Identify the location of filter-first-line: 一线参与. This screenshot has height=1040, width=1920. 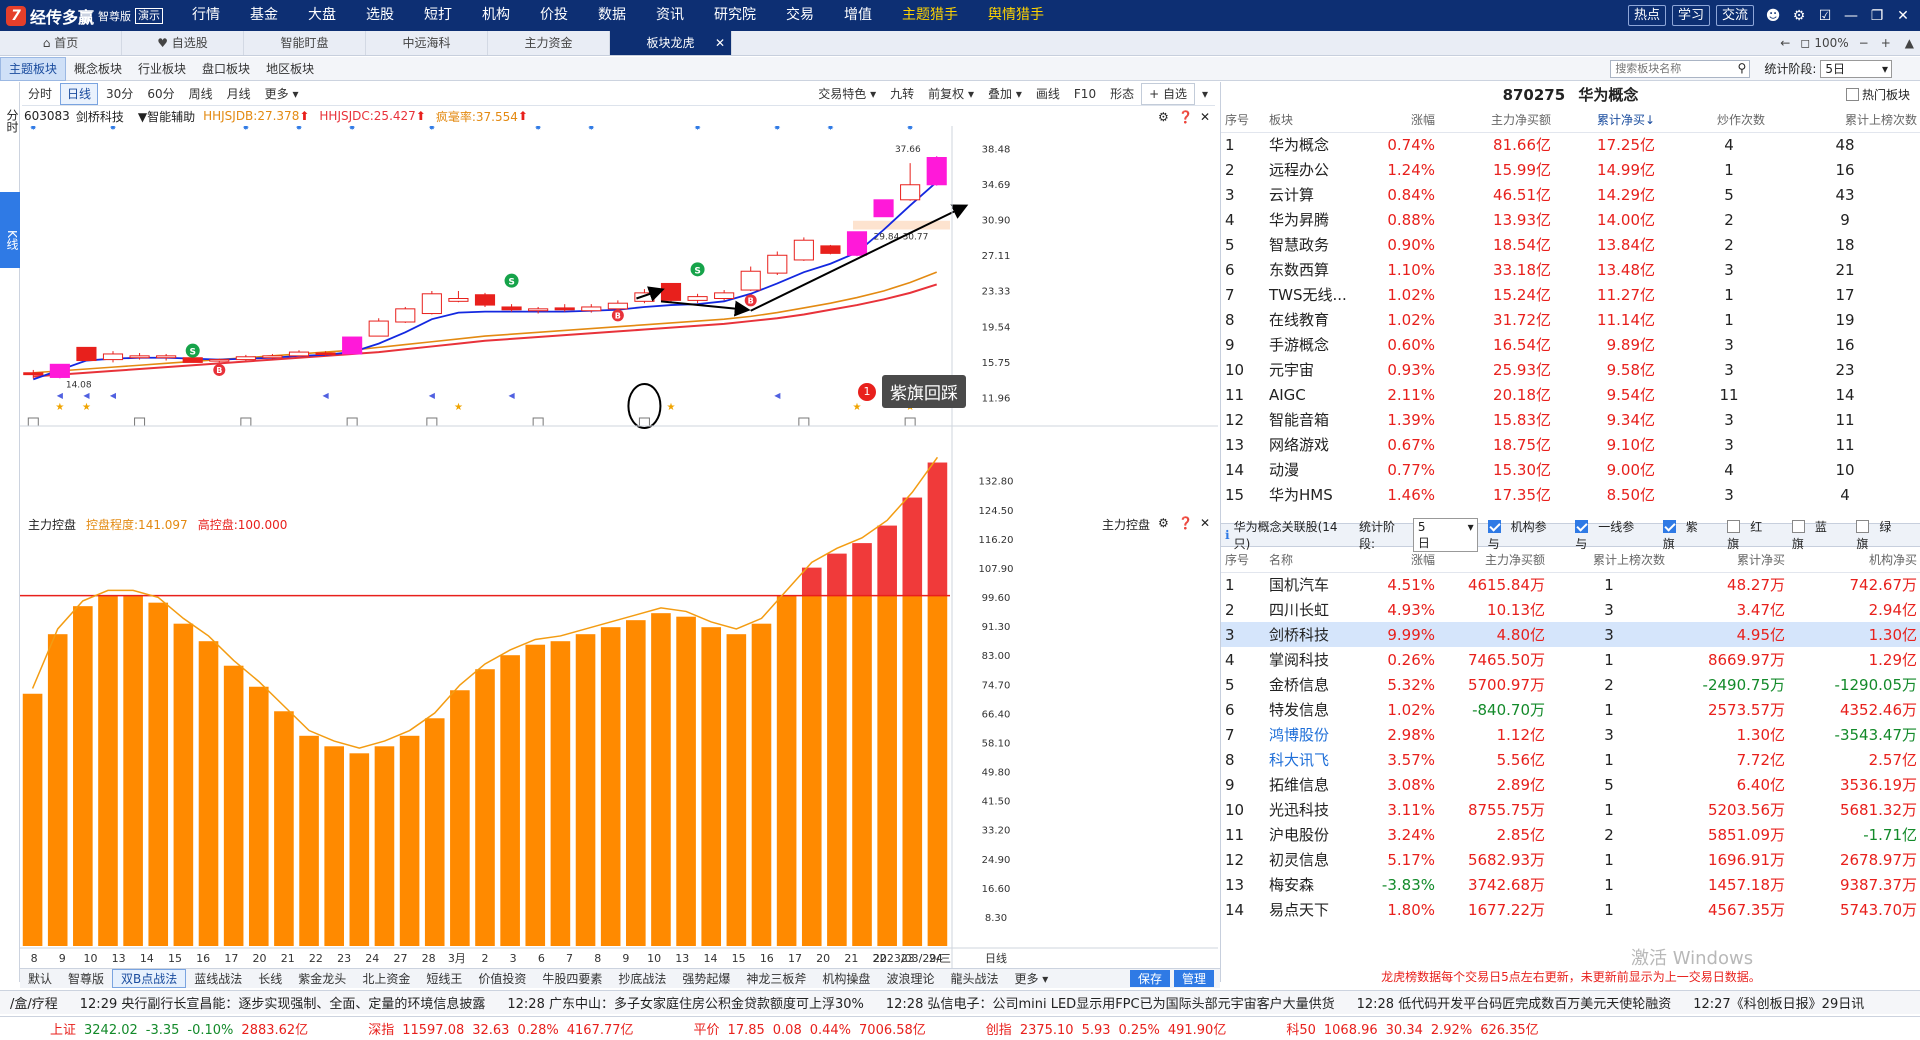
(1614, 535).